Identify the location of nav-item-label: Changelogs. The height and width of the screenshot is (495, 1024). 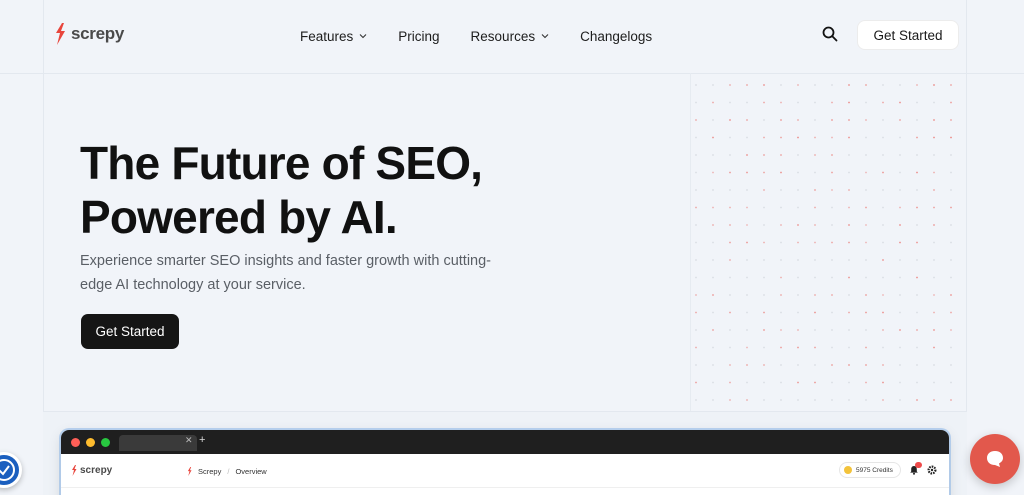
(616, 36).